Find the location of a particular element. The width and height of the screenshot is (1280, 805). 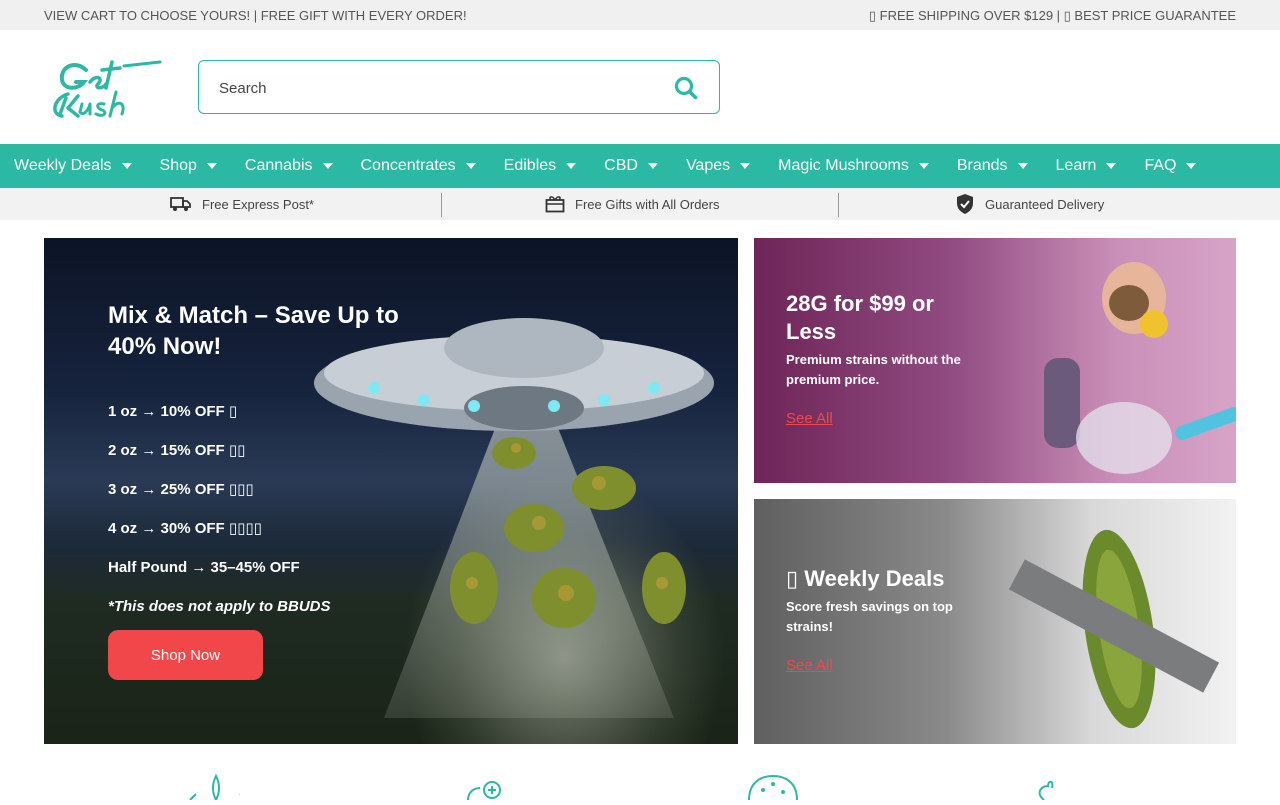

promo-title: 28G for $99 or Less is located at coordinates (860, 317).